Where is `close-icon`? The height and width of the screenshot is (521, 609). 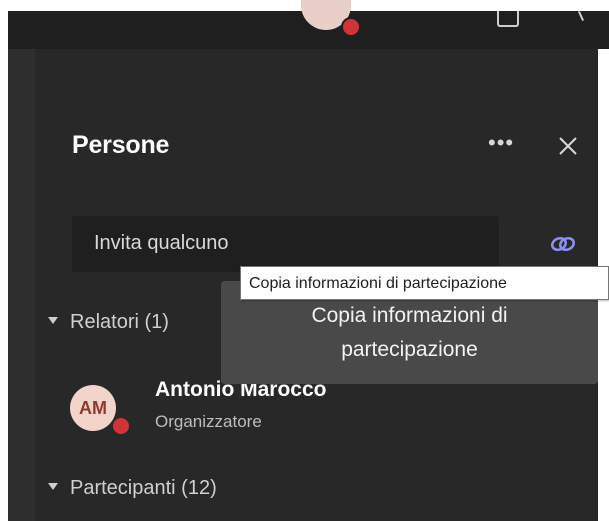
close-icon is located at coordinates (568, 146).